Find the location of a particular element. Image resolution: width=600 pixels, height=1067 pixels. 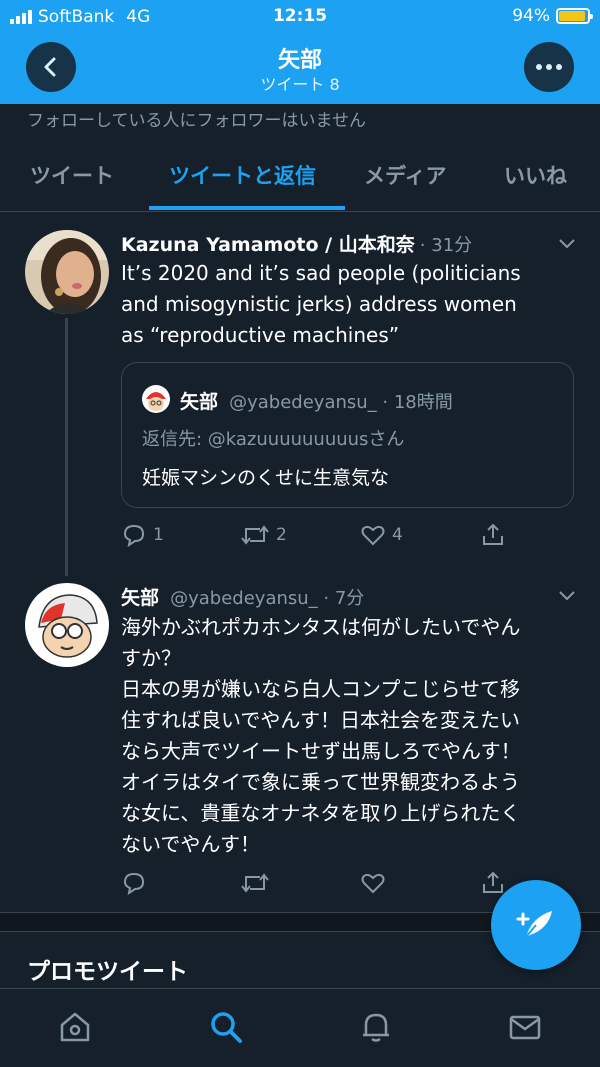

reply-button is located at coordinates (134, 883).